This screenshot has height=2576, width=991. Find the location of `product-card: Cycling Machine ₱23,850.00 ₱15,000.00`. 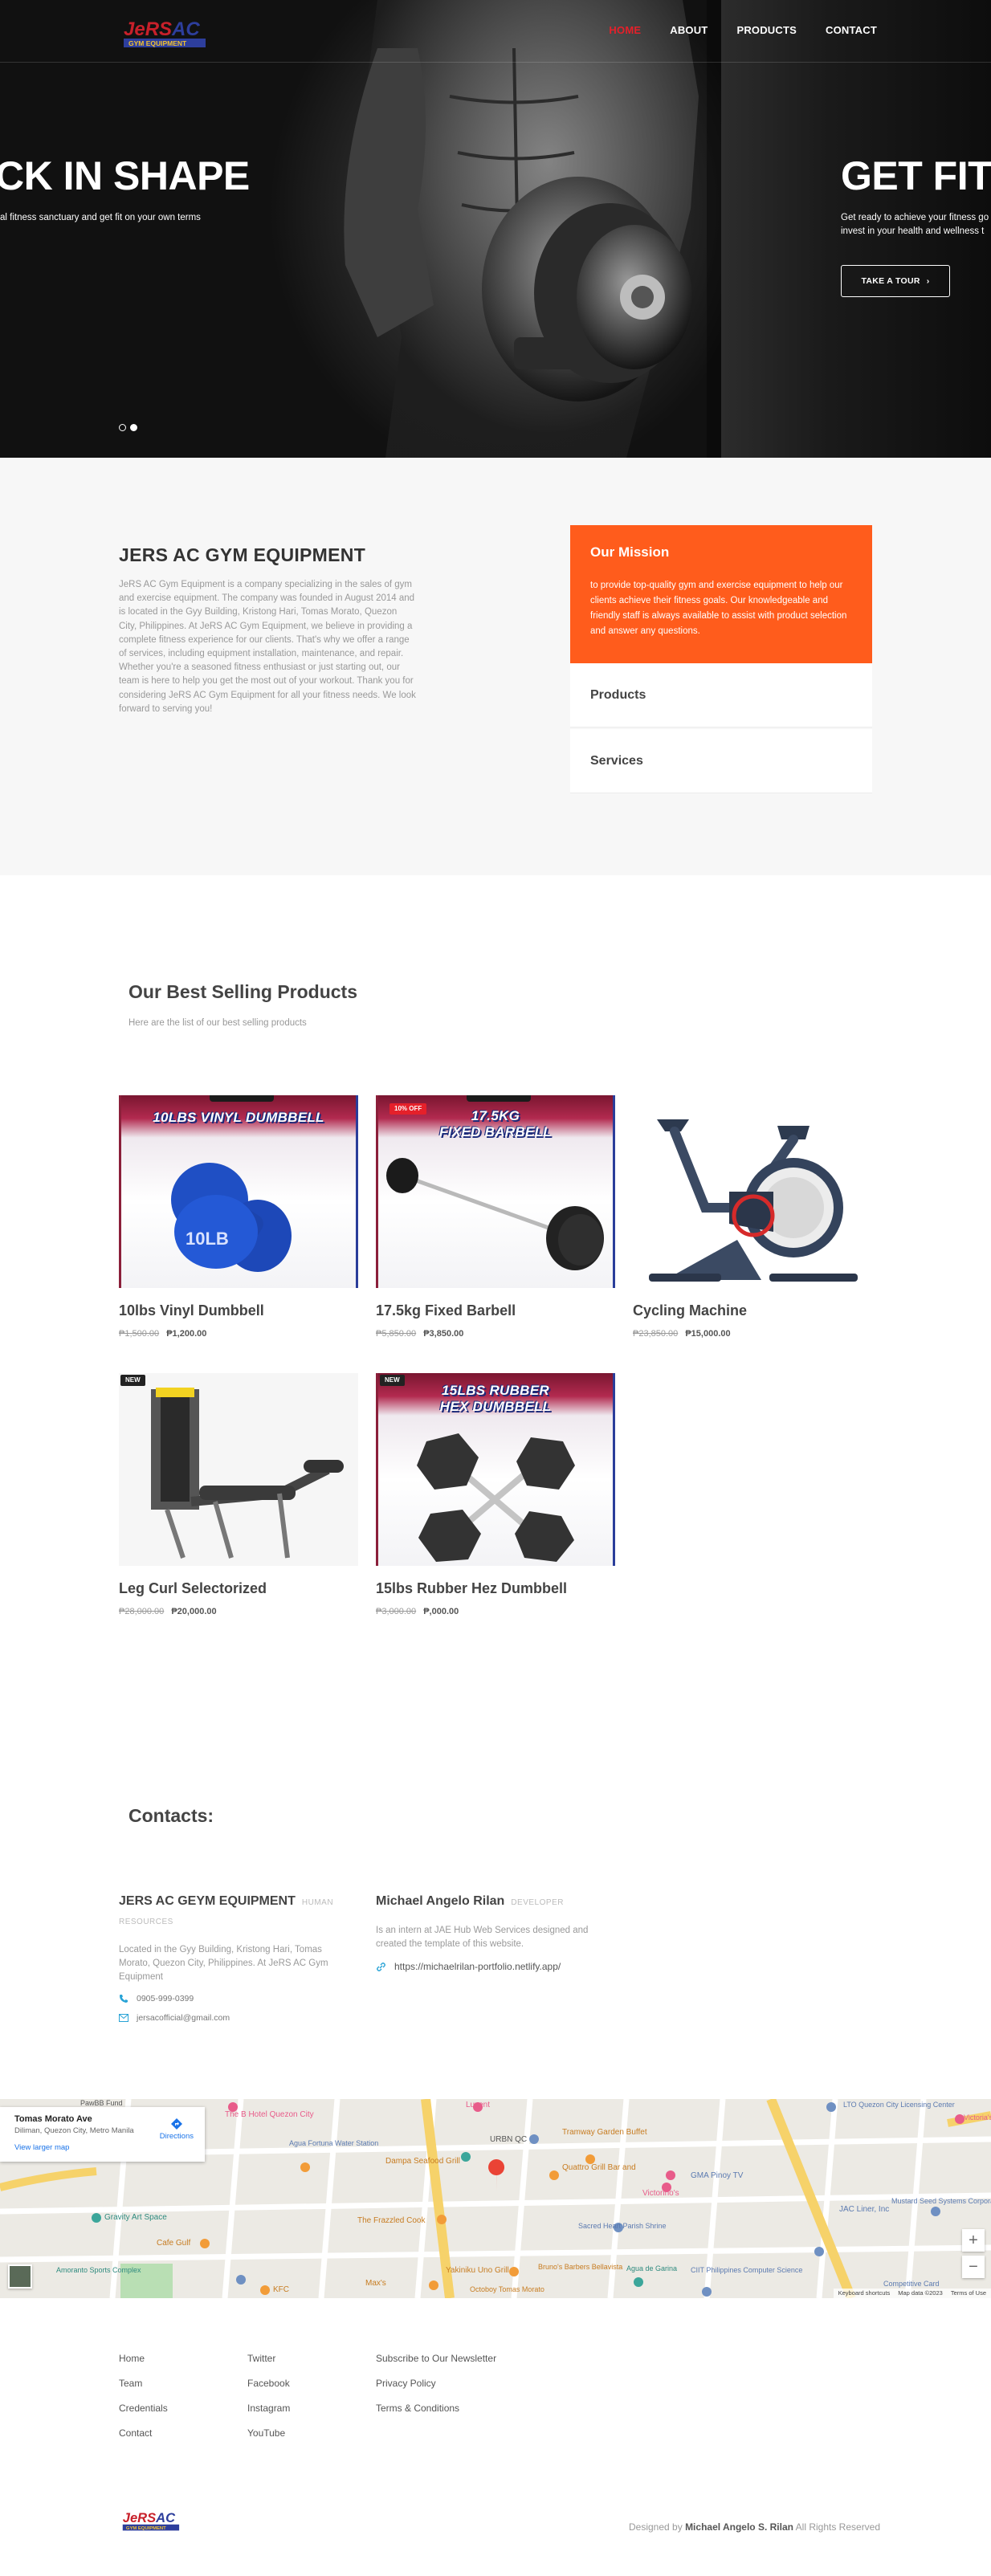

product-card: Cycling Machine ₱23,850.00 ₱15,000.00 is located at coordinates (752, 1217).